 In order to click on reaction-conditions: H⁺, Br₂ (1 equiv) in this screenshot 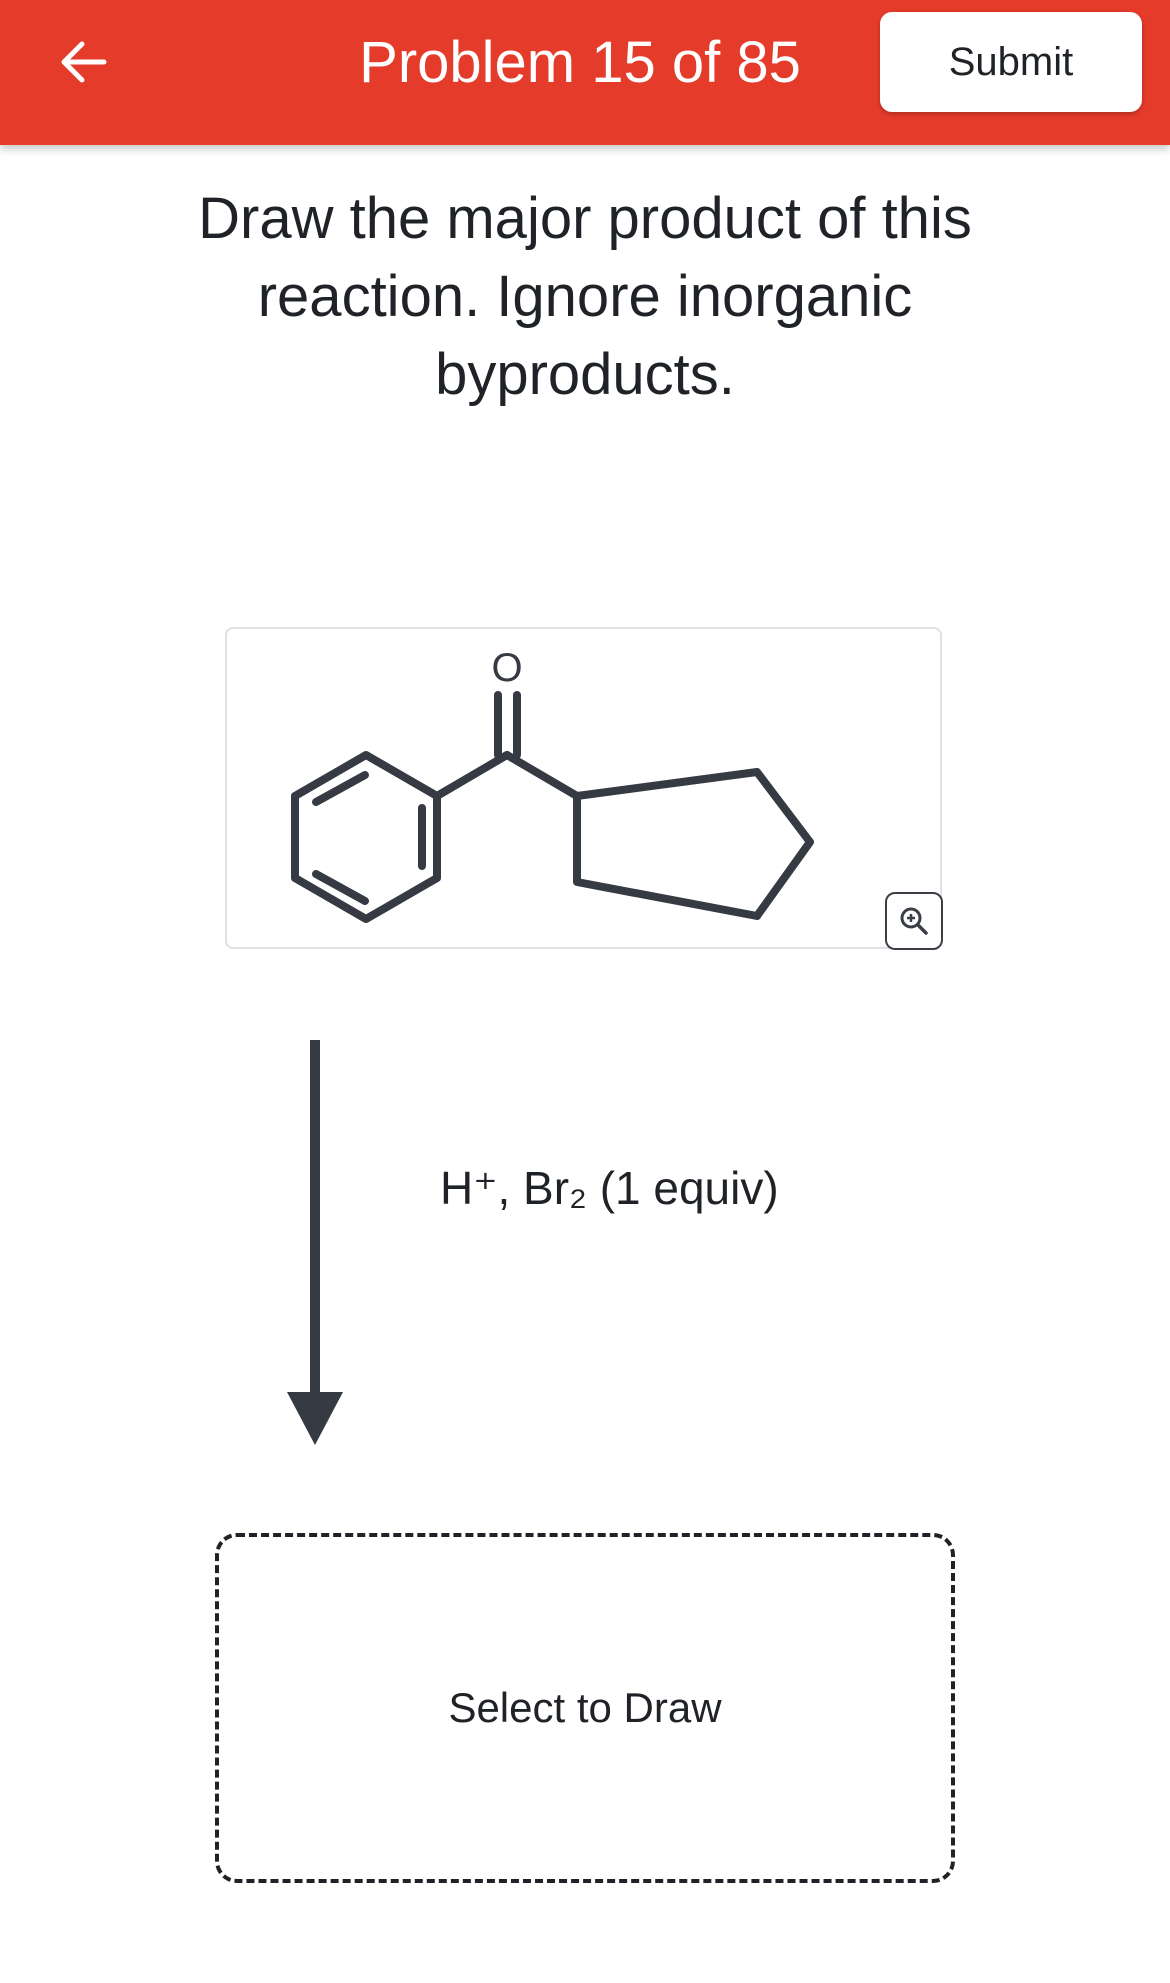, I will do `click(609, 1188)`.